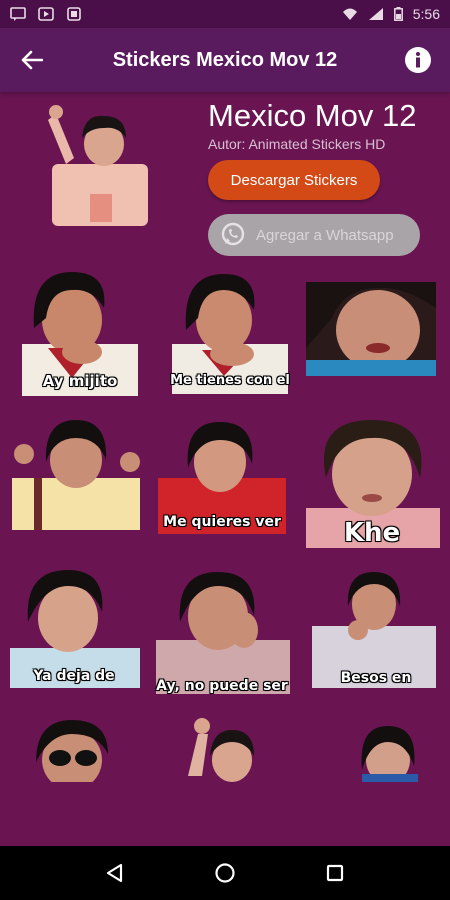 This screenshot has height=900, width=450. Describe the element at coordinates (325, 235) in the screenshot. I see `add-to-whatsapp-label: Agregar a Whatsapp` at that location.